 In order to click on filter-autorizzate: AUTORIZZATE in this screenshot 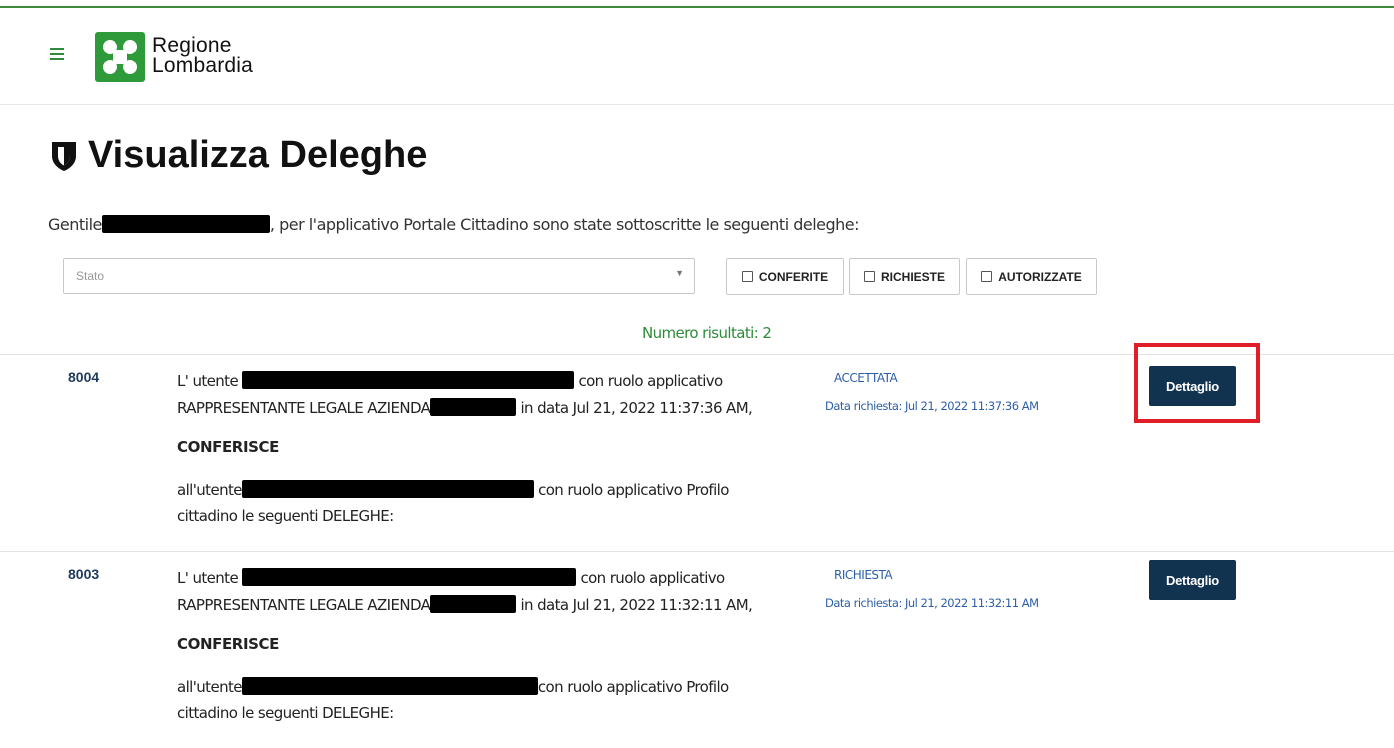, I will do `click(1031, 276)`.